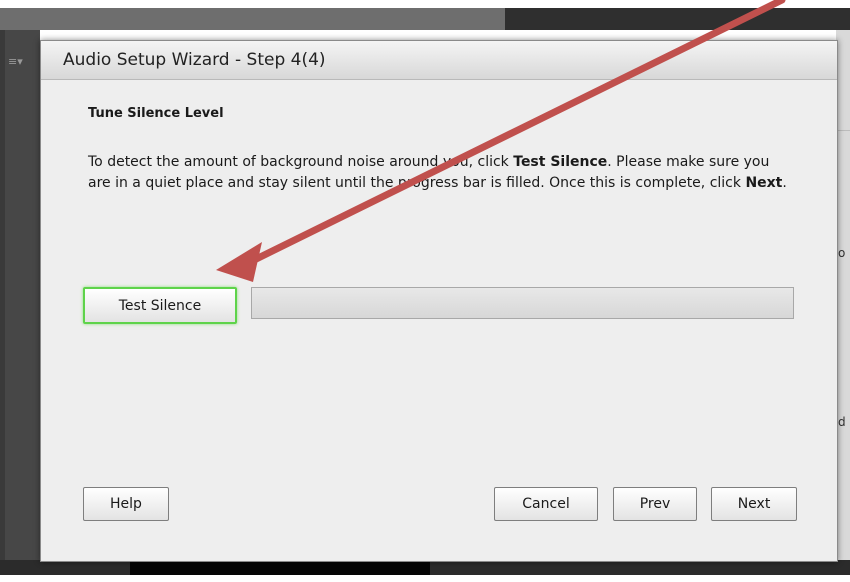 The height and width of the screenshot is (582, 850). What do you see at coordinates (194, 60) in the screenshot?
I see `dialog-title: Audio Setup Wizard - Step 4(4)` at bounding box center [194, 60].